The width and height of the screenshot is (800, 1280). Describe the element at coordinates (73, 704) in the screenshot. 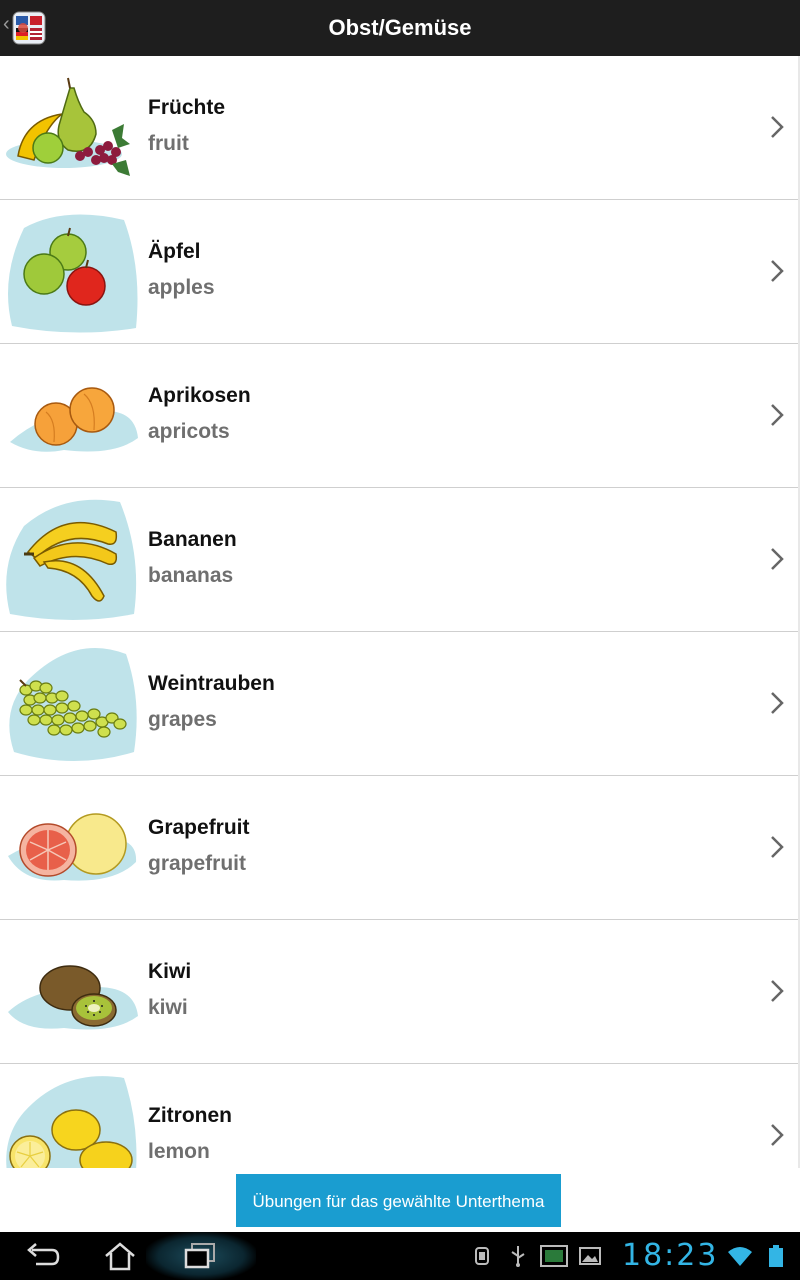

I see `grapes-image` at that location.